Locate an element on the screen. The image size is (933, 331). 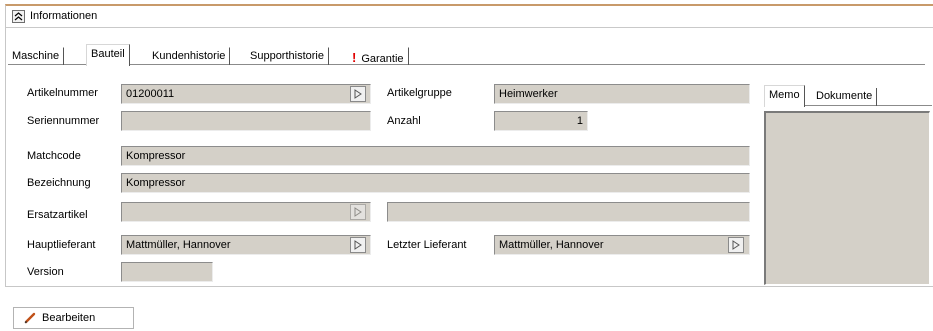
edit-button: Bearbeiten is located at coordinates (73, 318).